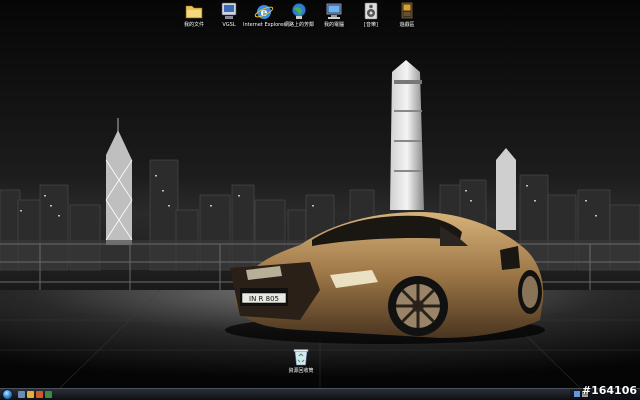 The image size is (640, 400). I want to click on desktop-icon-label: 我的電腦, so click(333, 25).